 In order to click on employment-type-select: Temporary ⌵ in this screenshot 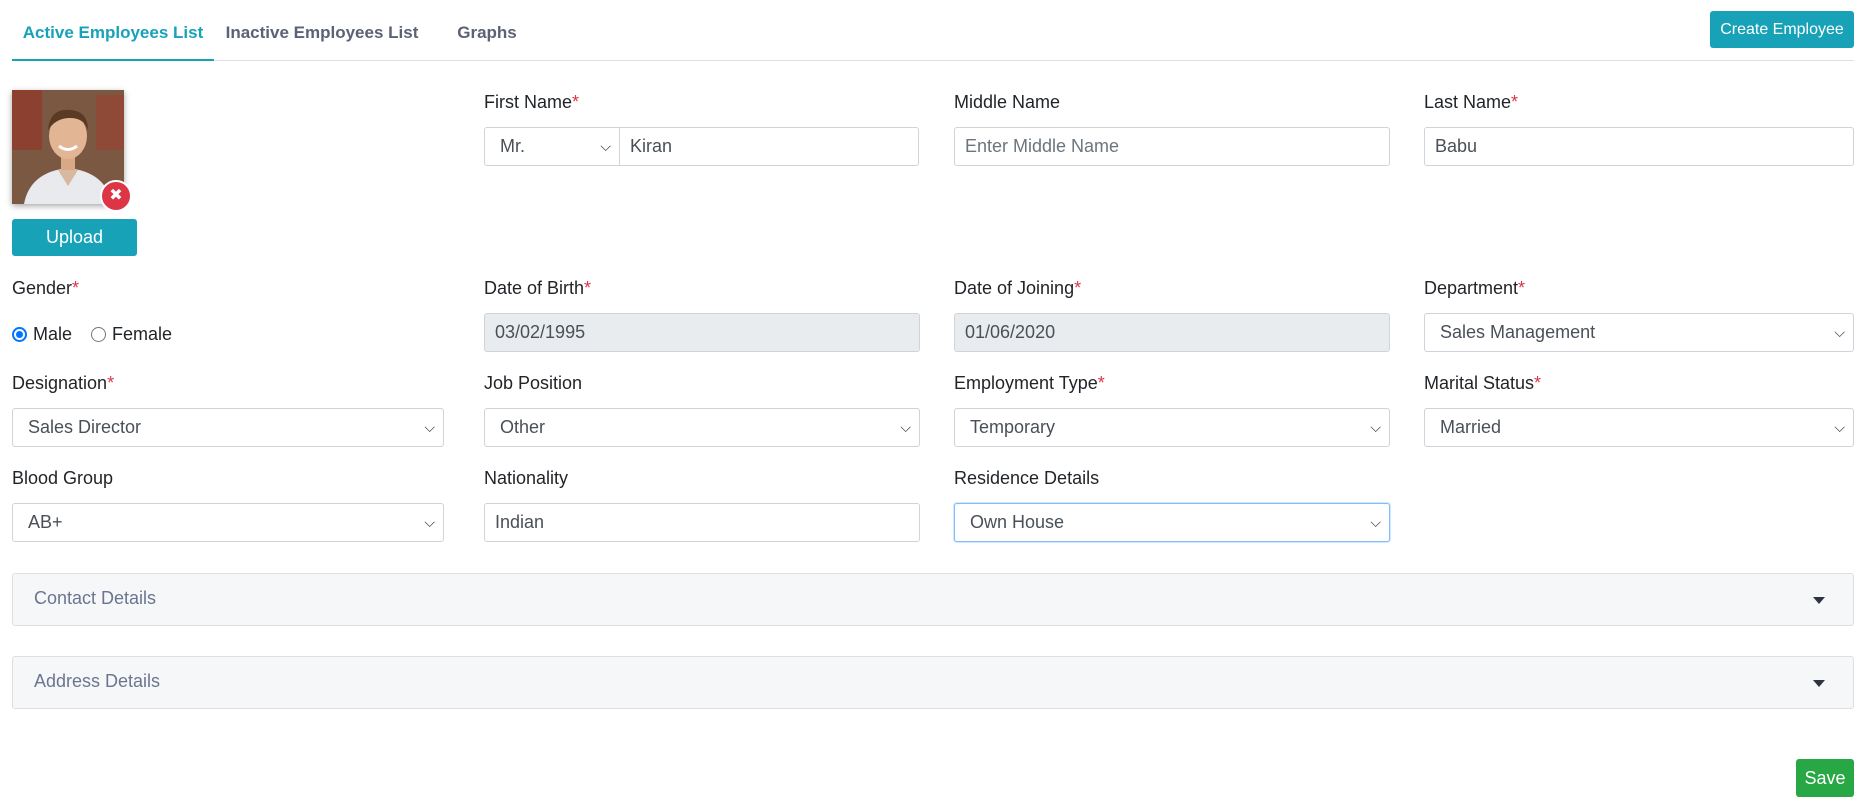, I will do `click(1172, 427)`.